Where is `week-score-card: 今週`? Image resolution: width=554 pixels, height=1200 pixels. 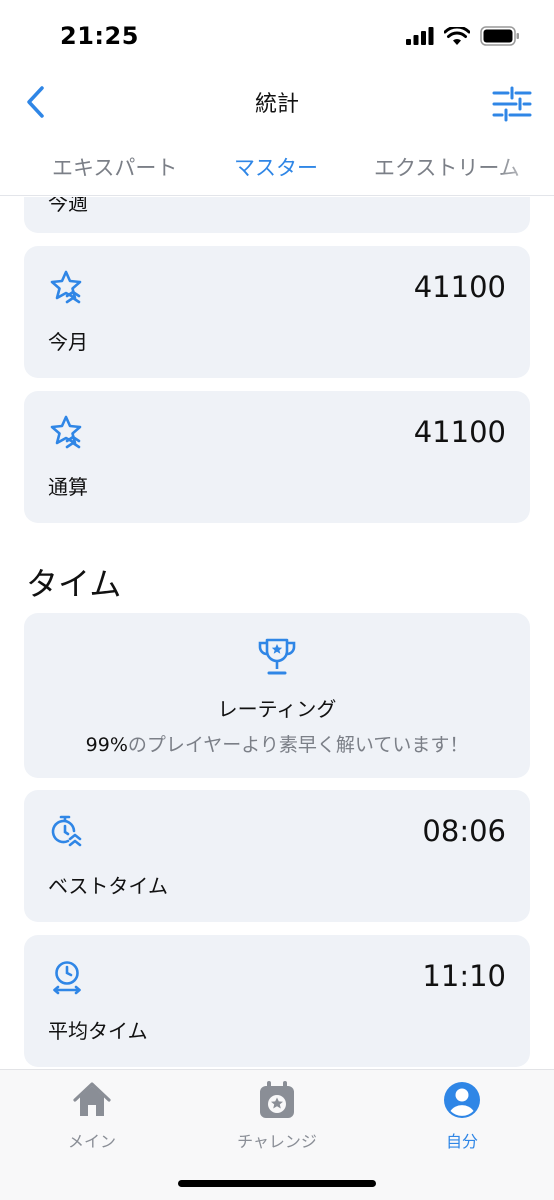
week-score-card: 今週 is located at coordinates (277, 215).